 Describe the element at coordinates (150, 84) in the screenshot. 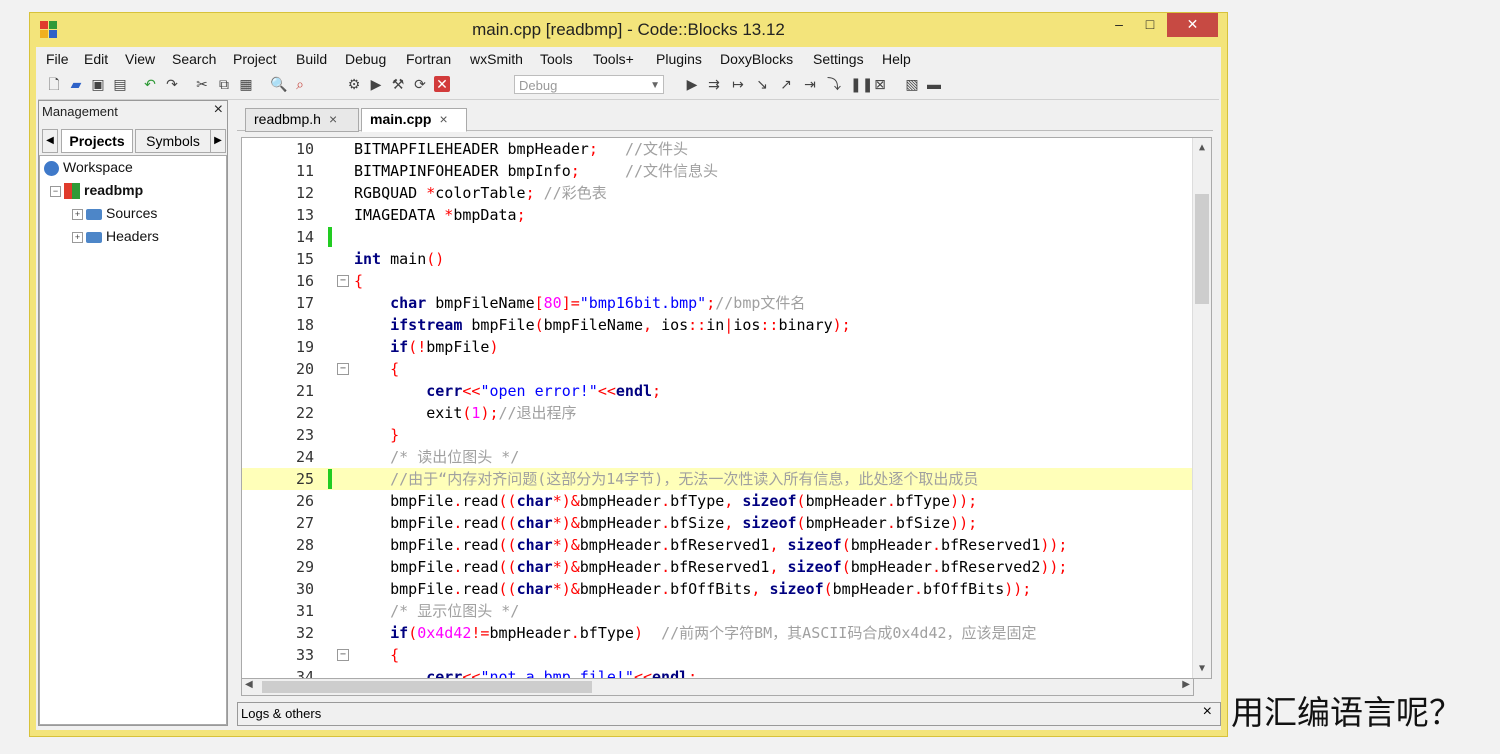

I see `undo-icon: ↶` at that location.